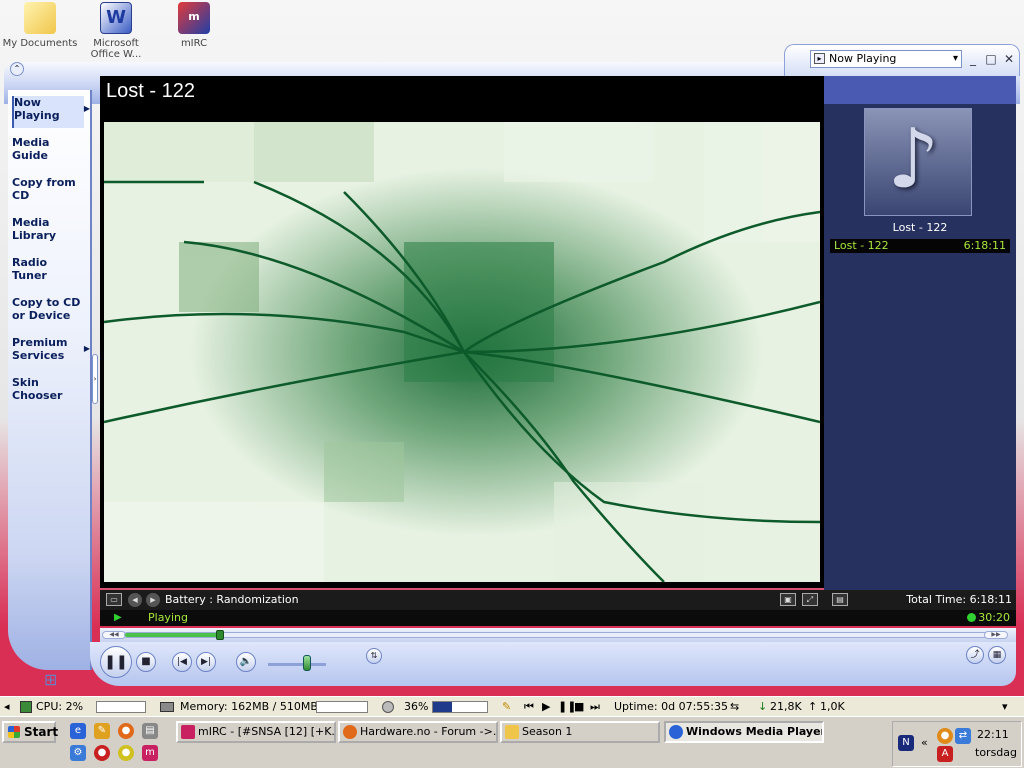  What do you see at coordinates (813, 706) in the screenshot?
I see `upload-arrow-icon: ↑` at bounding box center [813, 706].